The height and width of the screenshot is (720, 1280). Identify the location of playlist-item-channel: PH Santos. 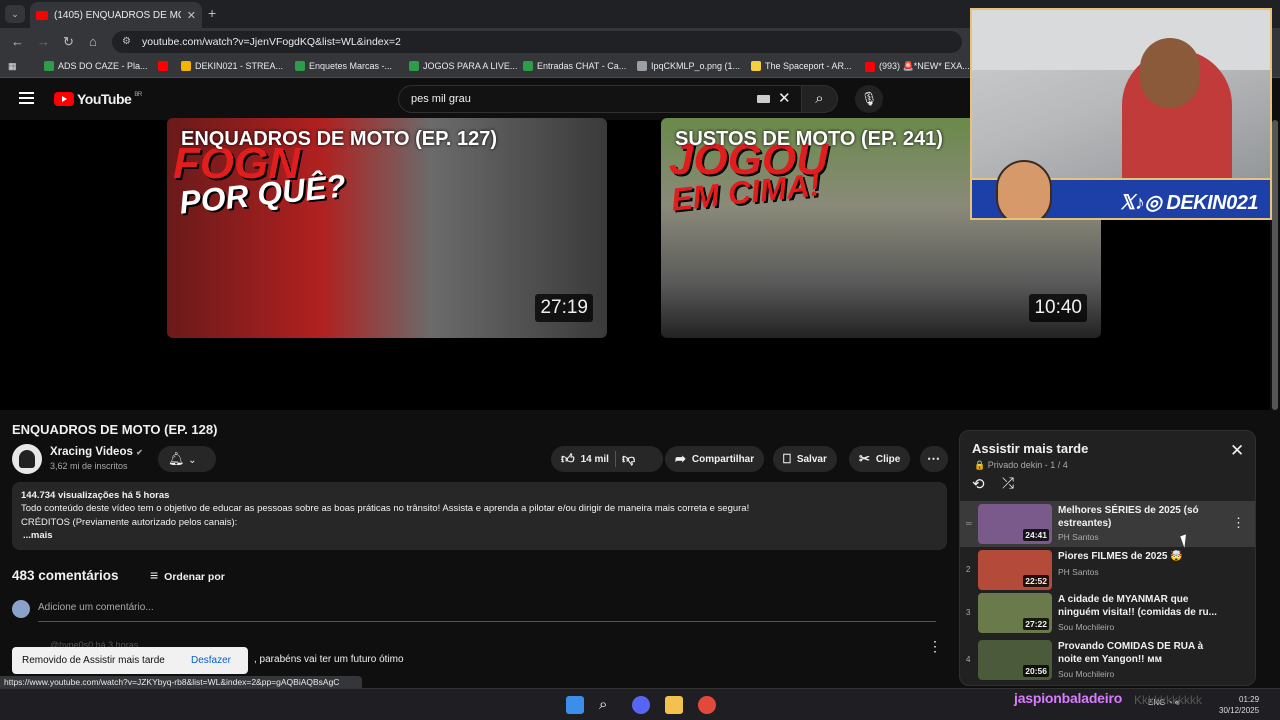
(1078, 537).